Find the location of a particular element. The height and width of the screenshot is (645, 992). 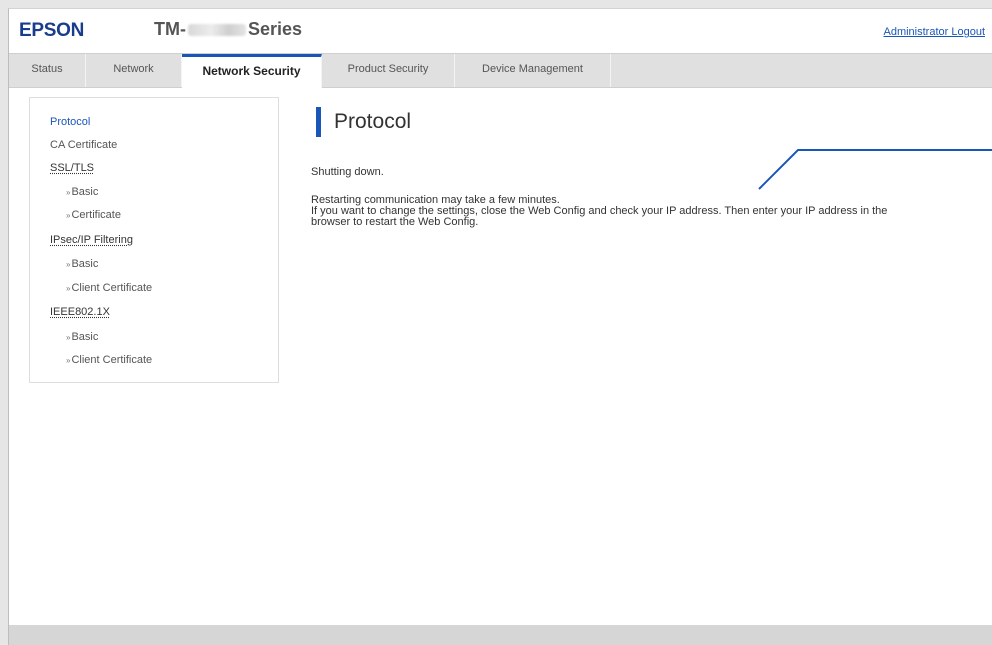

sidebar-item-ieee-basic: »Basic is located at coordinates (82, 337).